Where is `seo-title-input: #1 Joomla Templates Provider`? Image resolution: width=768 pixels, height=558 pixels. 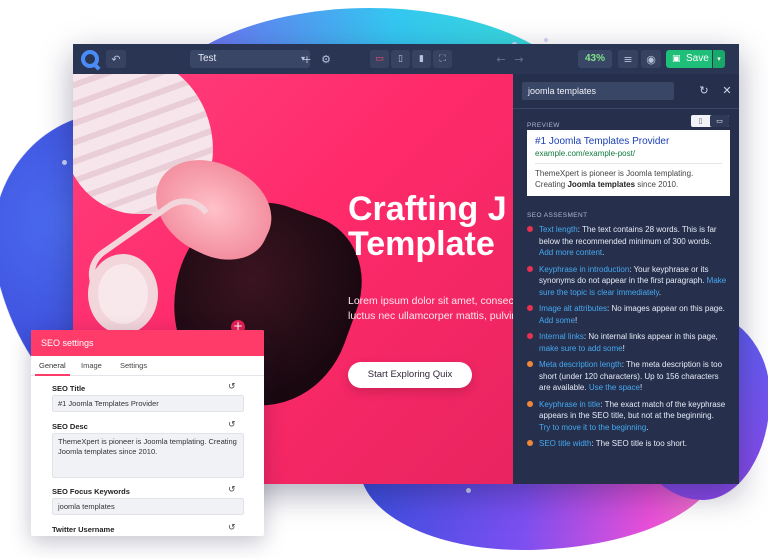
seo-title-input: #1 Joomla Templates Provider is located at coordinates (148, 403).